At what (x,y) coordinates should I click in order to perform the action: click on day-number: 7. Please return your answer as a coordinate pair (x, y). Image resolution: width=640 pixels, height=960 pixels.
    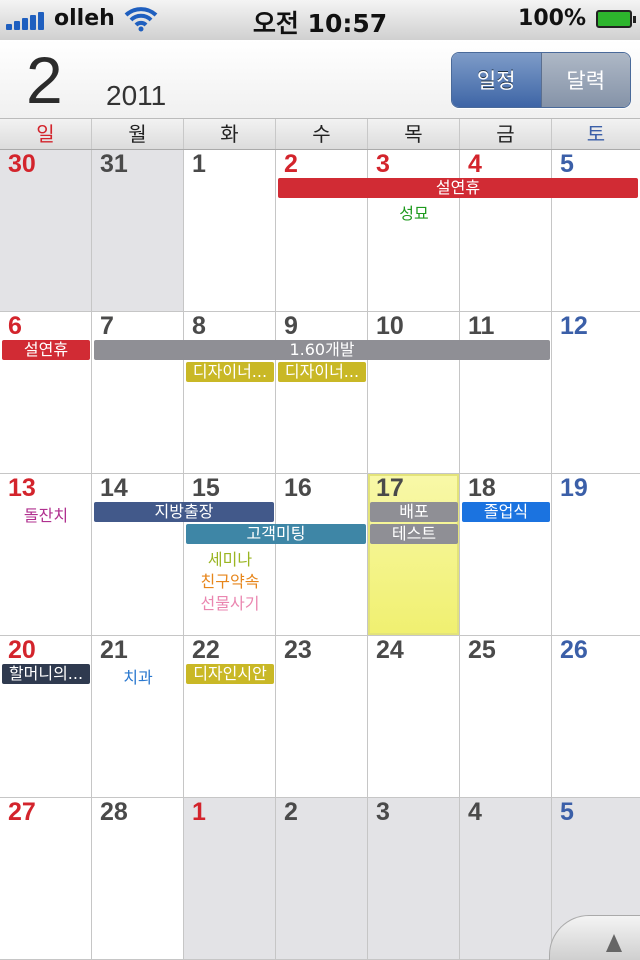
    Looking at the image, I should click on (107, 326).